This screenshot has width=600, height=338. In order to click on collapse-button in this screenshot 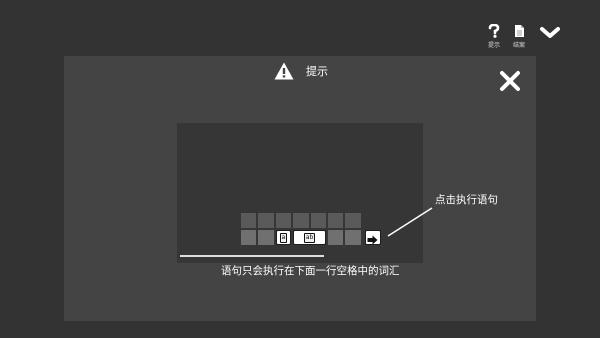, I will do `click(550, 33)`.